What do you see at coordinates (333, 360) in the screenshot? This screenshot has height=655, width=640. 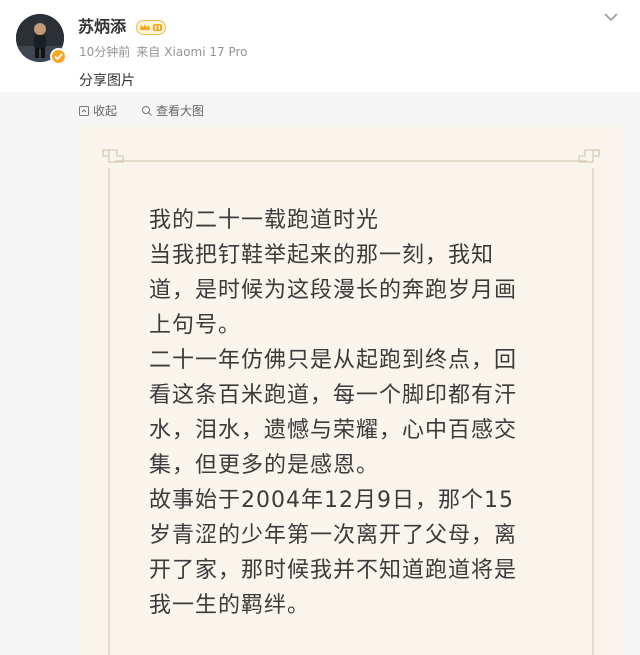 I see `essay-line: 二十一年仿佛只是从起跑到终点，回` at bounding box center [333, 360].